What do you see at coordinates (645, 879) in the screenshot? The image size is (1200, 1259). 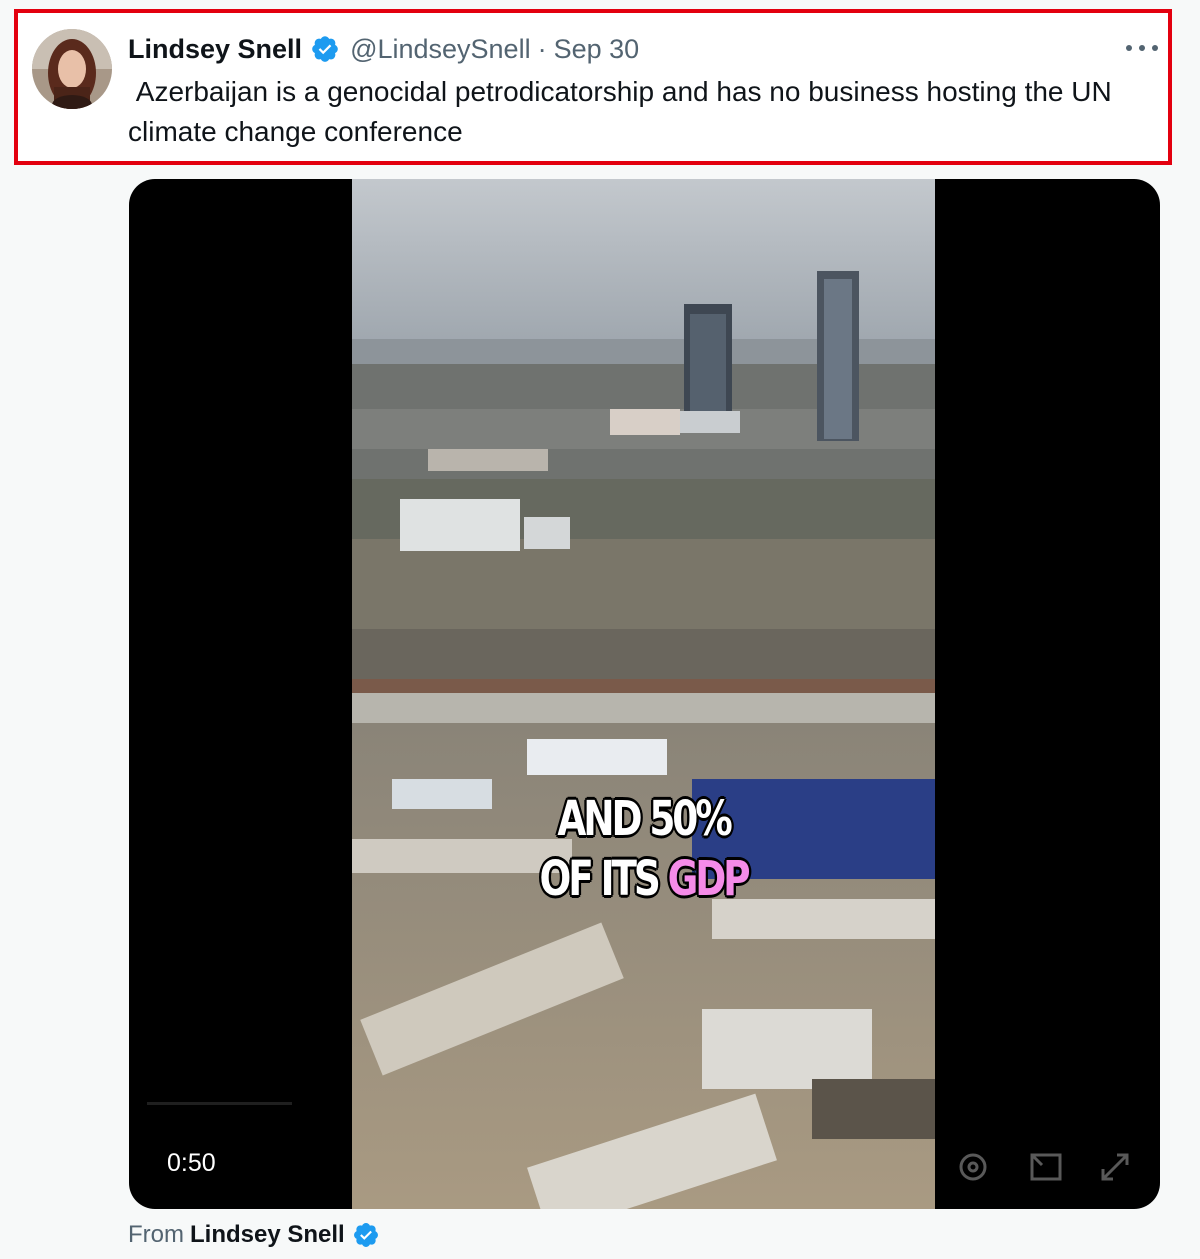 I see `video-caption-line-2: OF ITS GDP` at bounding box center [645, 879].